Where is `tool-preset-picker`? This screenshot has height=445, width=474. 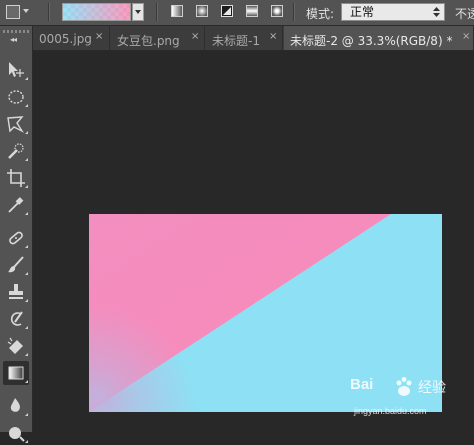
tool-preset-picker is located at coordinates (17, 12).